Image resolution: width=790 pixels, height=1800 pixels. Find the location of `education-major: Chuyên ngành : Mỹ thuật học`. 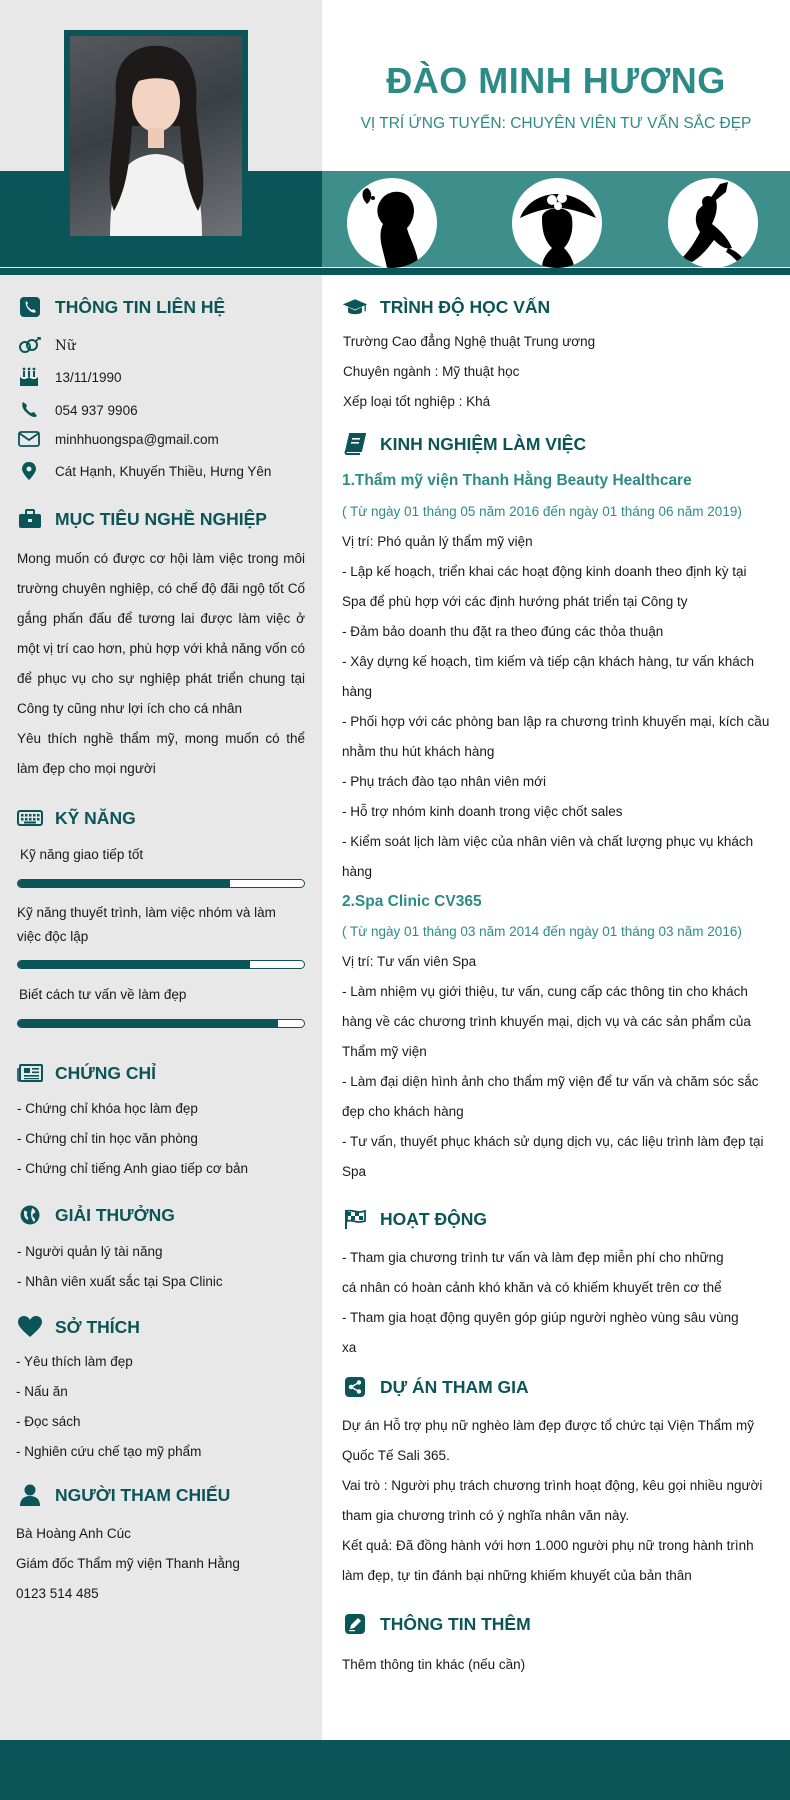

education-major: Chuyên ngành : Mỹ thuật học is located at coordinates (431, 371).